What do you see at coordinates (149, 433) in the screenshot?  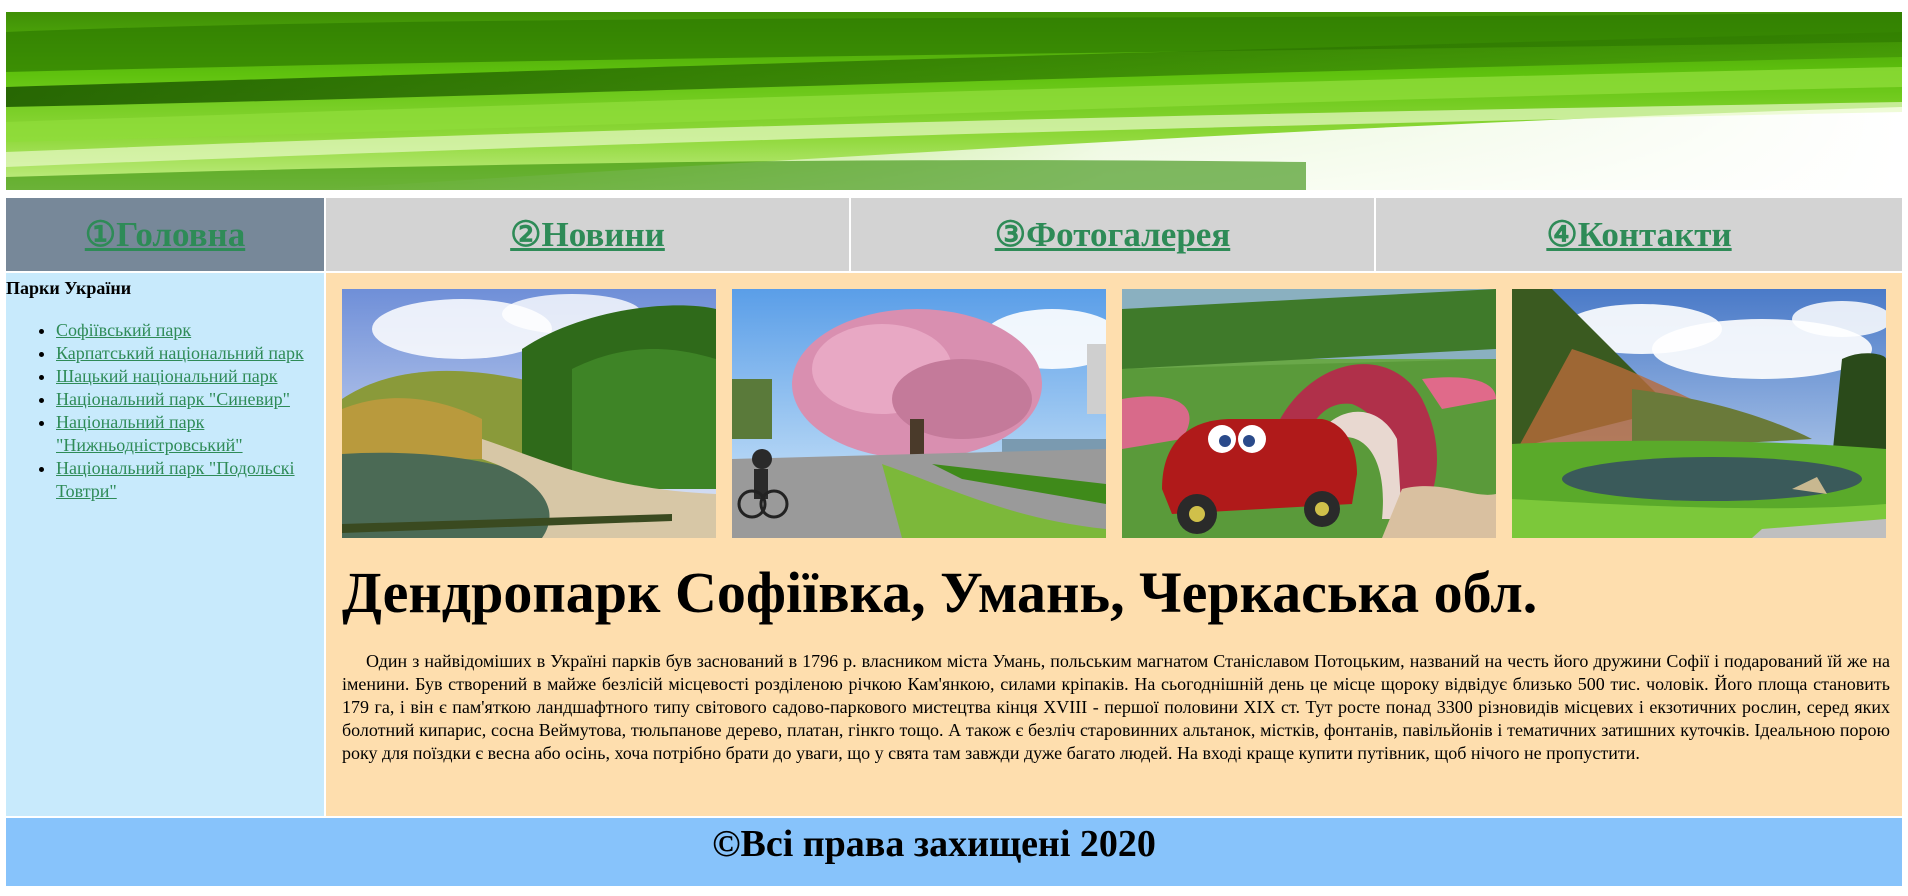 I see `park-link-nyzhnodnistrovskyi: Національний парк "Нижньодністровський"` at bounding box center [149, 433].